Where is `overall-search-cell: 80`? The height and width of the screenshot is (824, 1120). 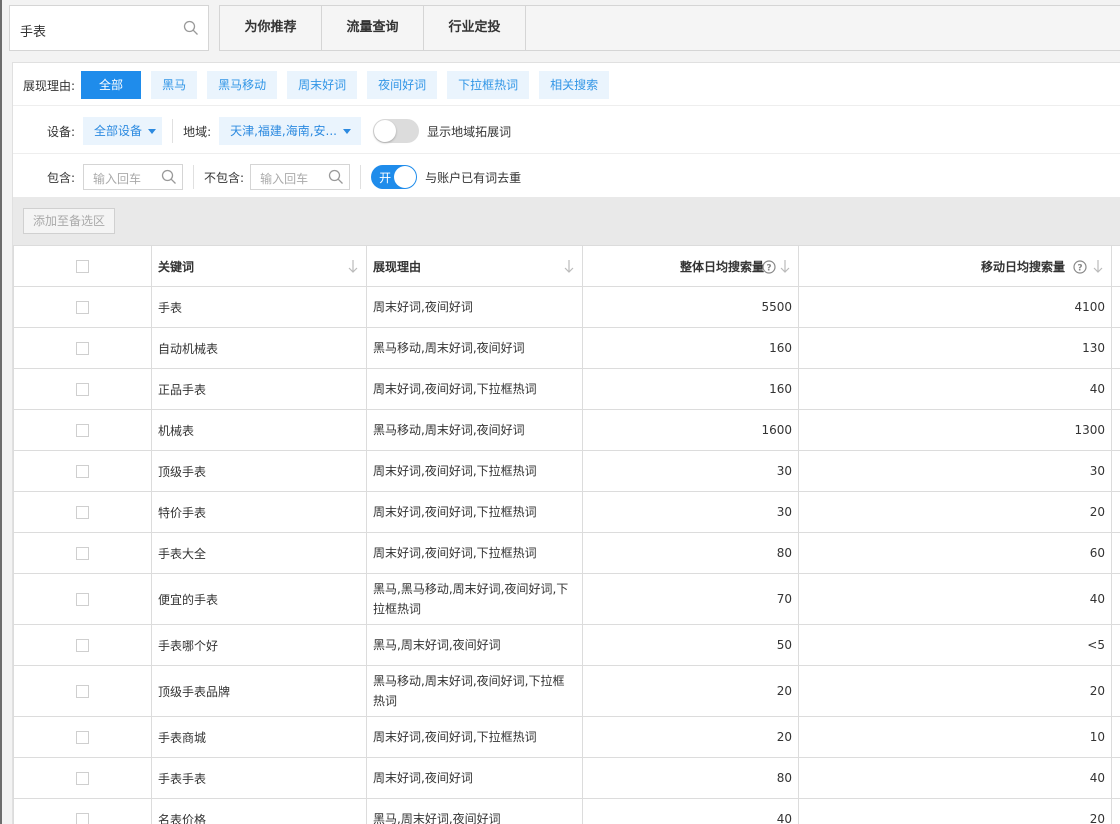 overall-search-cell: 80 is located at coordinates (690, 778).